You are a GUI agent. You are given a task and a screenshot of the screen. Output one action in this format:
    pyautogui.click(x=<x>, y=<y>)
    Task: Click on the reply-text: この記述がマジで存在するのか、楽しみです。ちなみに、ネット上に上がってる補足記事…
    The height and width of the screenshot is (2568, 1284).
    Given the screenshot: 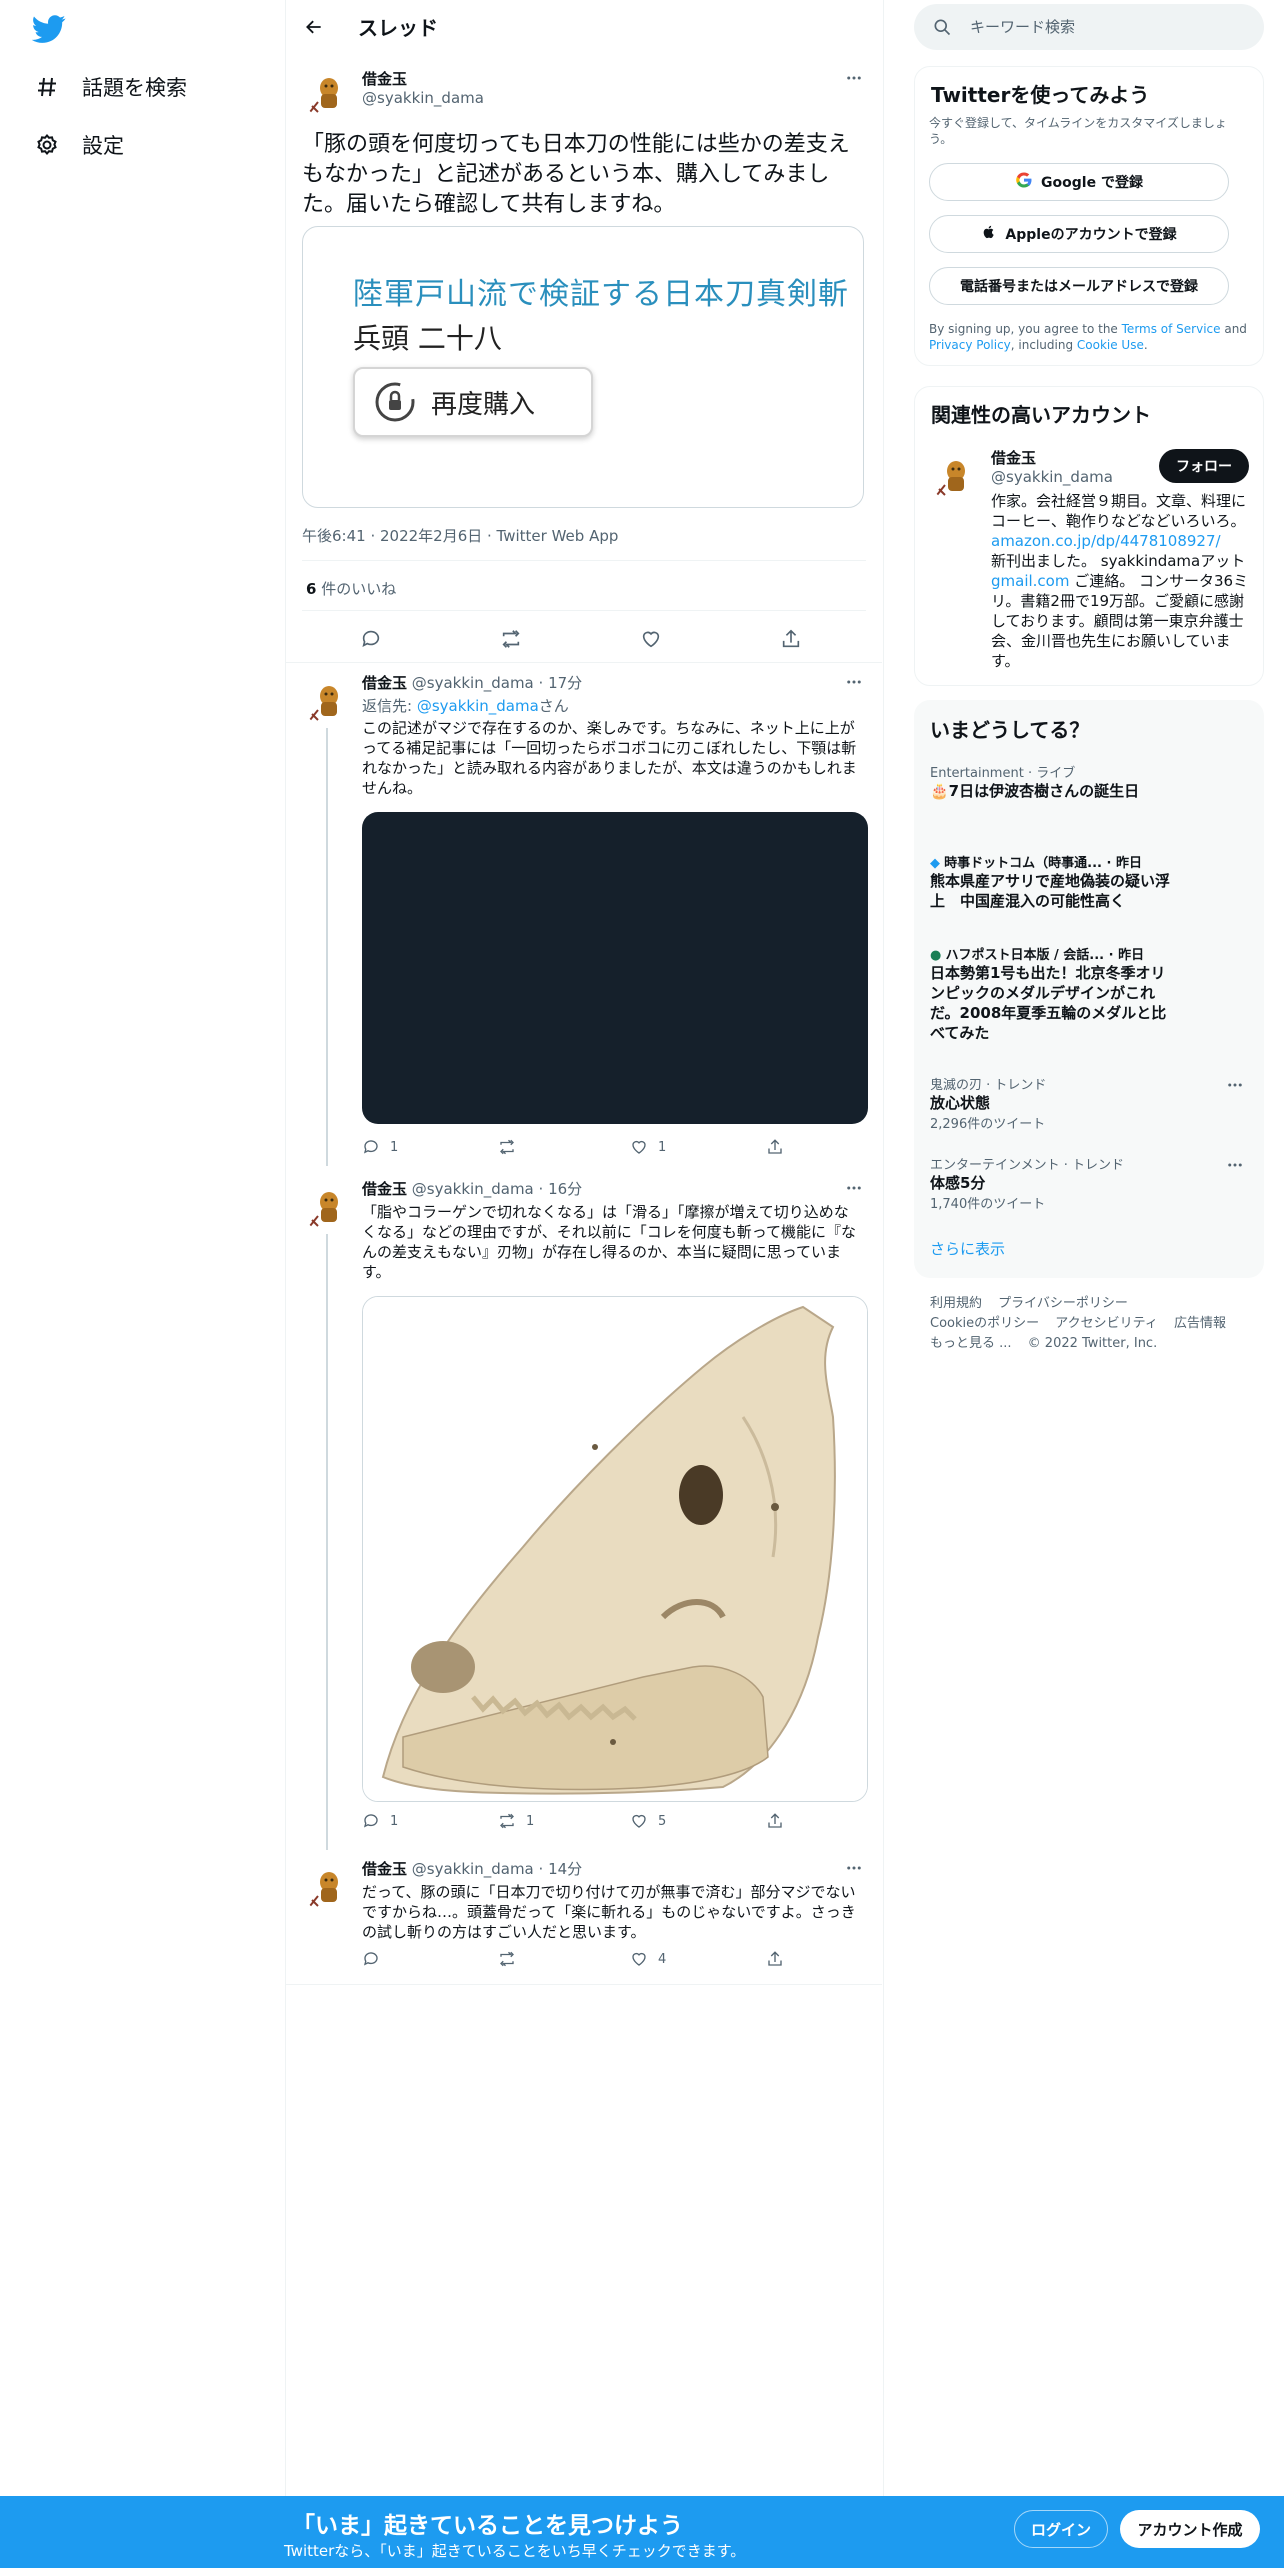 What is the action you would take?
    pyautogui.click(x=609, y=758)
    